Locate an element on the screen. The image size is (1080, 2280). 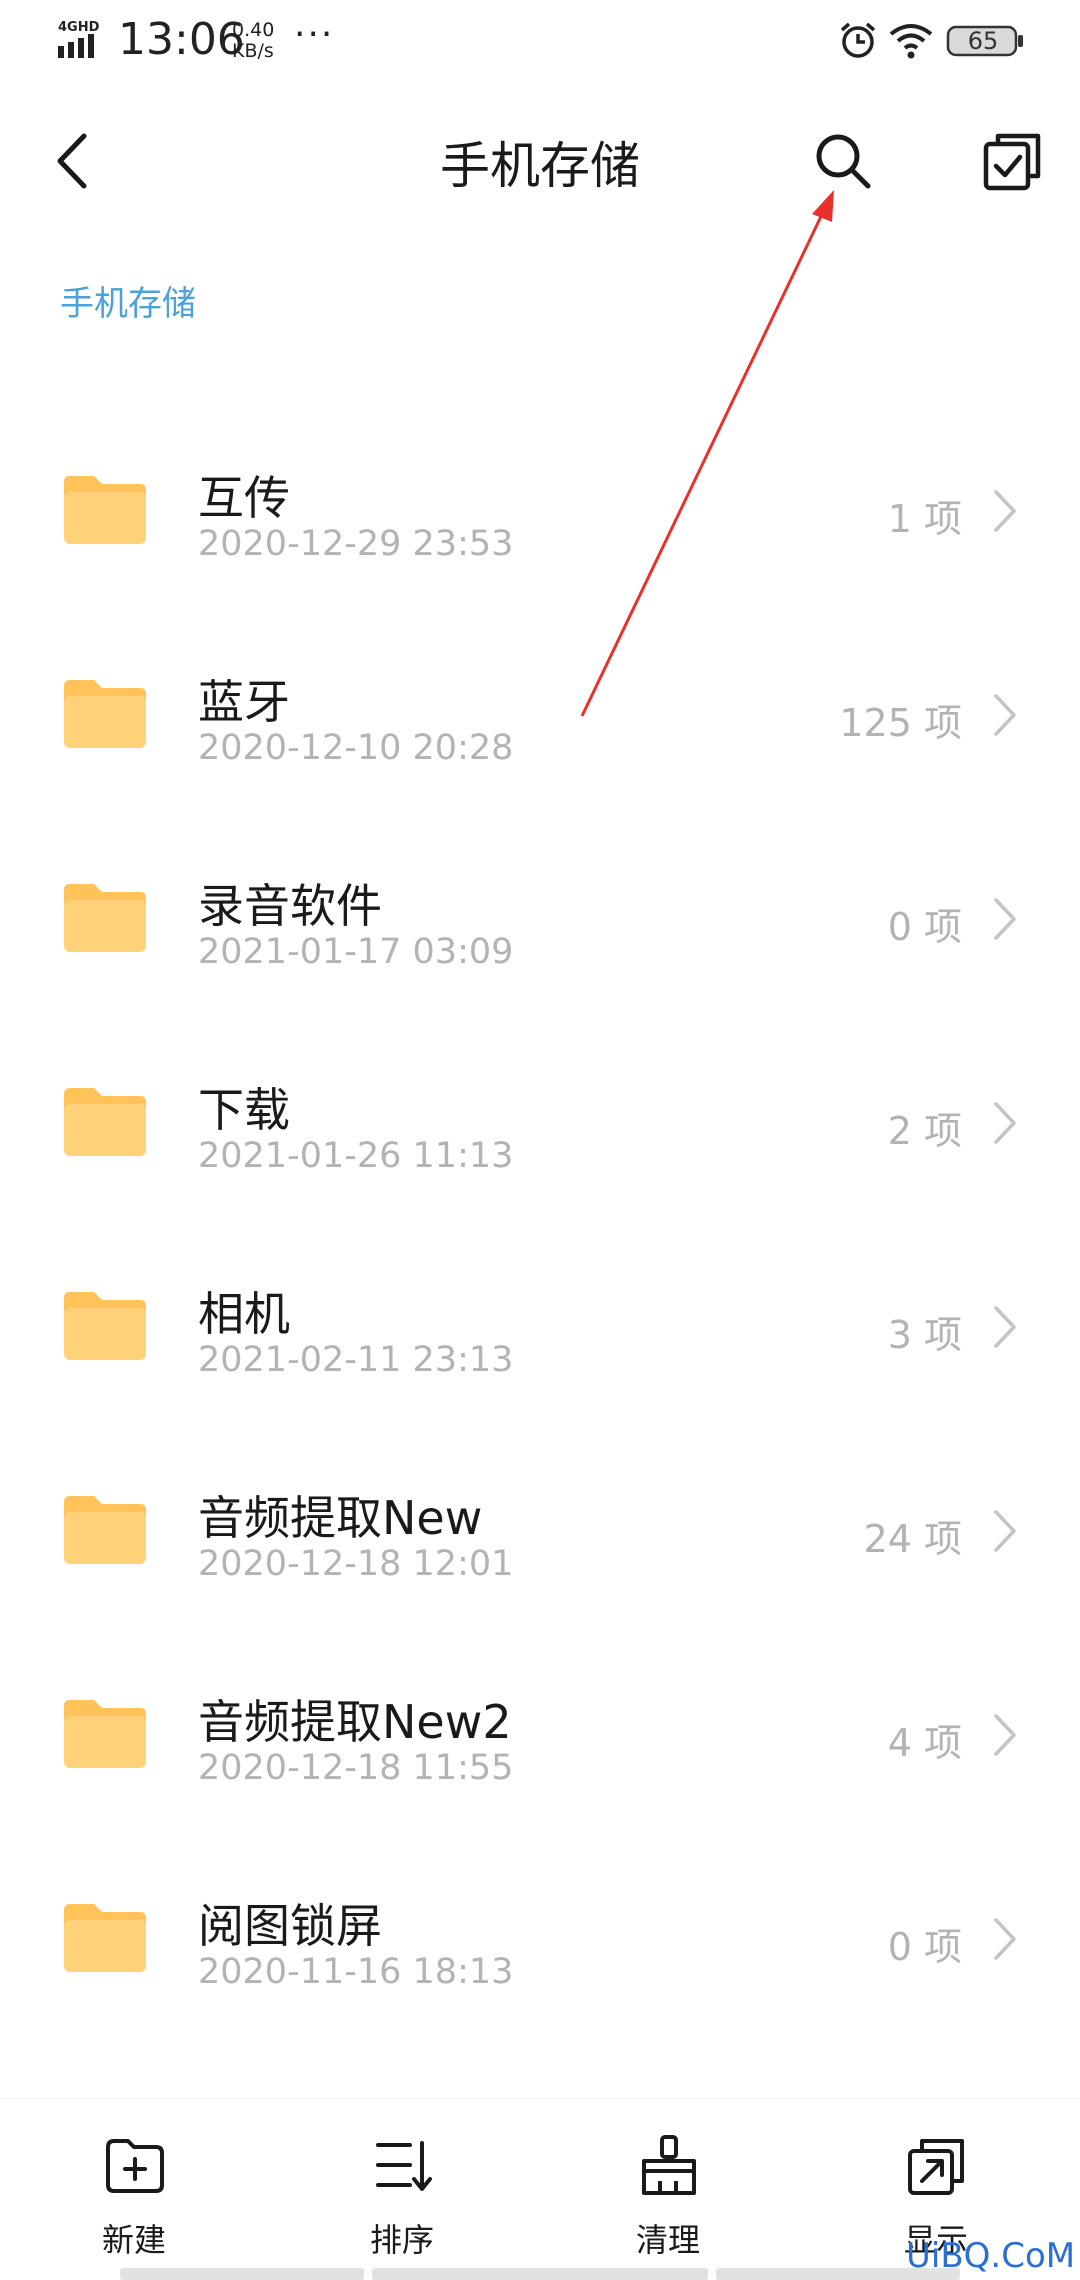
chevron-left-icon is located at coordinates (74, 161).